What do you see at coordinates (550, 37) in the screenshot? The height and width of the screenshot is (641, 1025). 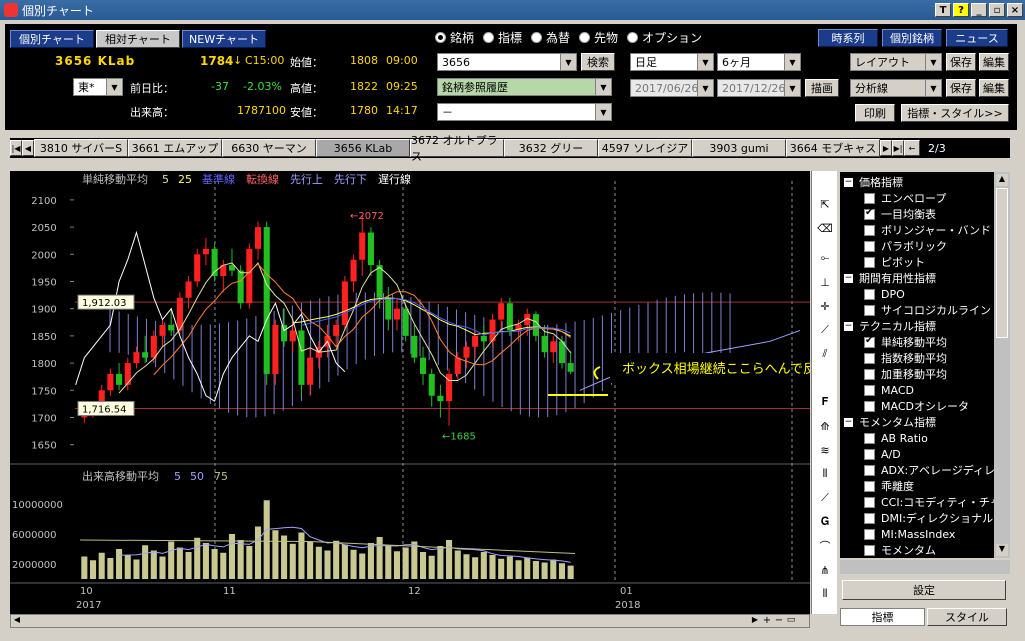 I see `radio-2: 為替` at bounding box center [550, 37].